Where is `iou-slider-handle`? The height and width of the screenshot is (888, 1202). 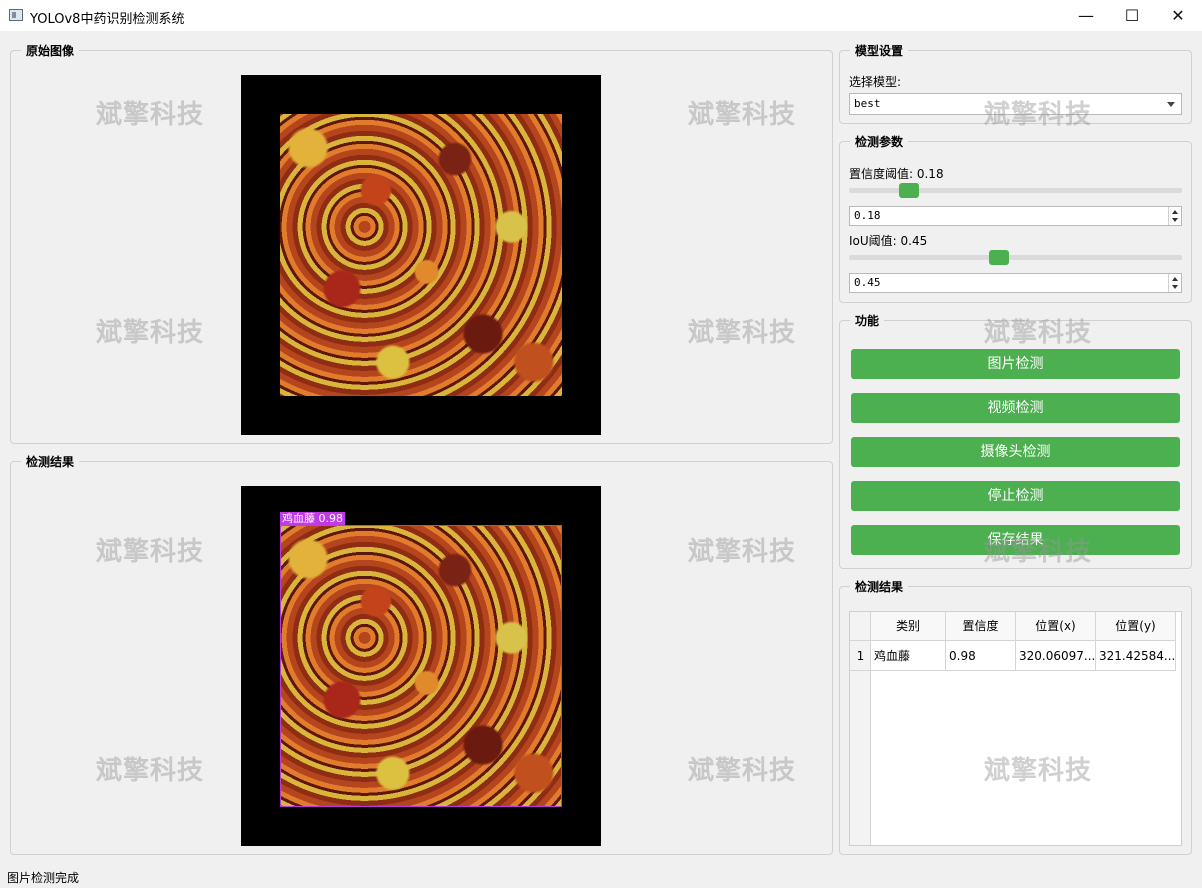
iou-slider-handle is located at coordinates (998, 257).